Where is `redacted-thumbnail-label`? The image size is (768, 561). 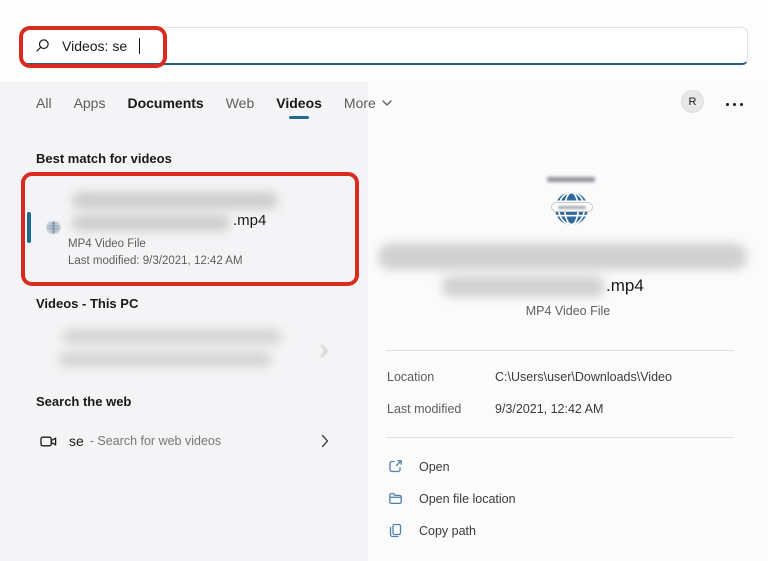 redacted-thumbnail-label is located at coordinates (572, 207).